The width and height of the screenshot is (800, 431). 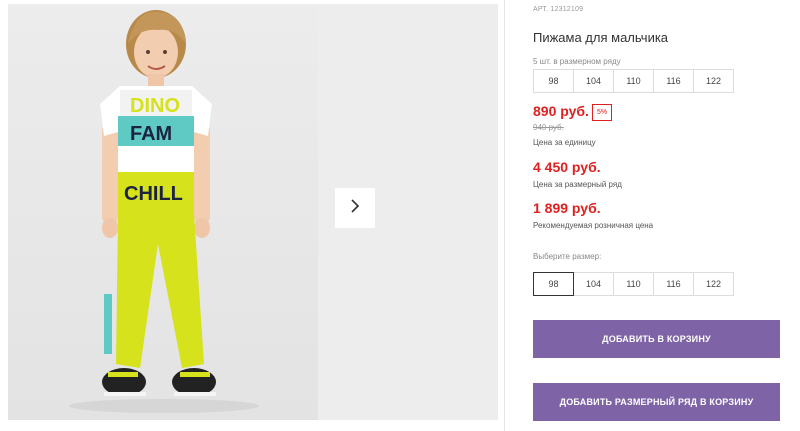 I want to click on old-price: 940 руб., so click(x=548, y=127).